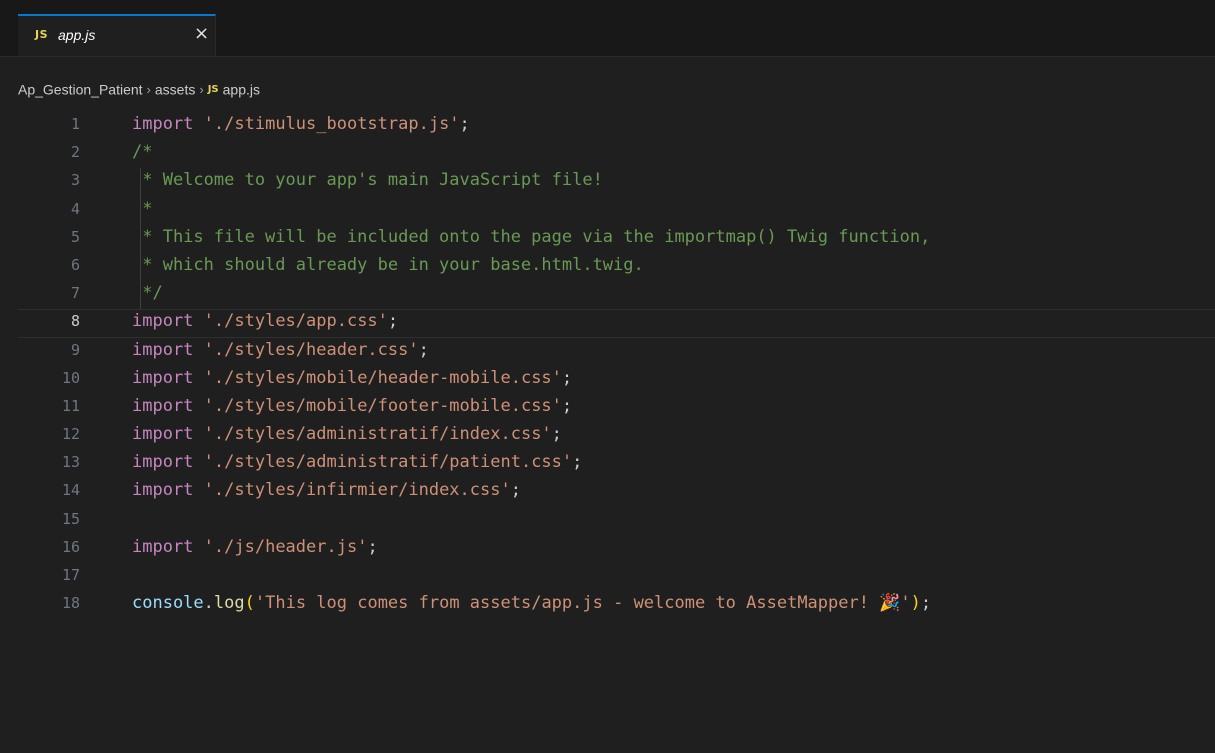 Image resolution: width=1215 pixels, height=753 pixels. Describe the element at coordinates (70, 518) in the screenshot. I see `line-number: 15` at that location.